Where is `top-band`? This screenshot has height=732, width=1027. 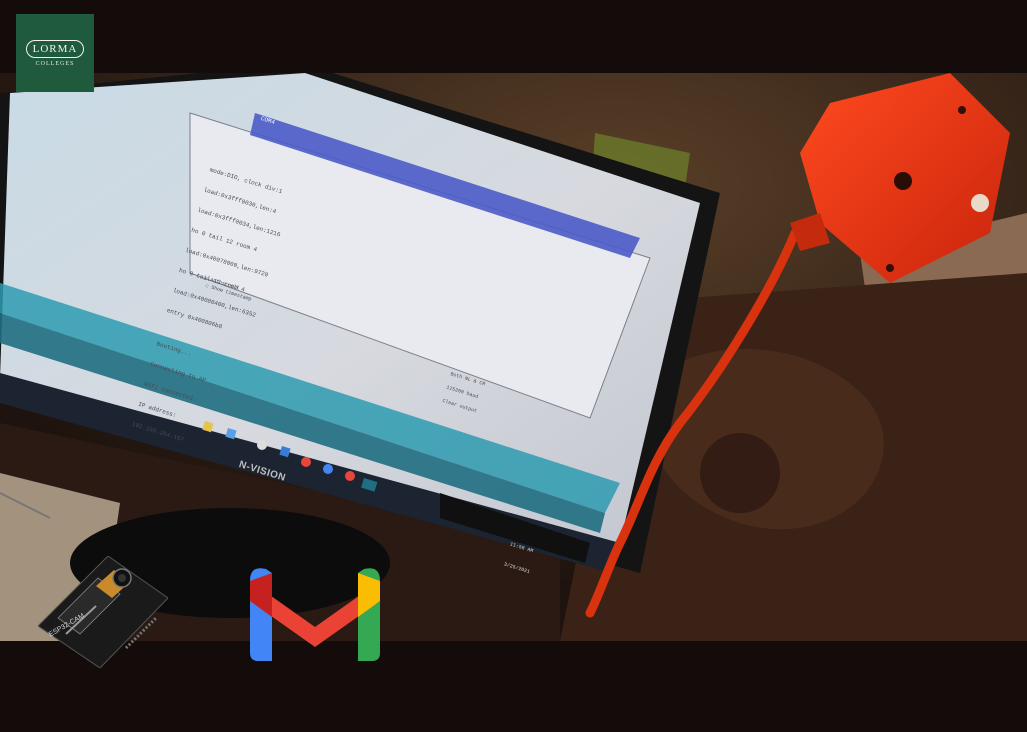
top-band is located at coordinates (513, 36).